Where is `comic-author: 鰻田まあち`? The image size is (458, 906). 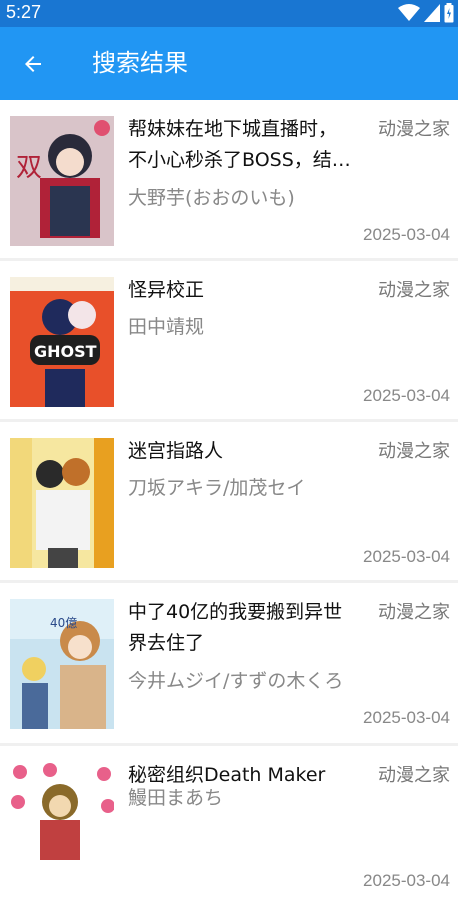
comic-author: 鰻田まあち is located at coordinates (176, 798).